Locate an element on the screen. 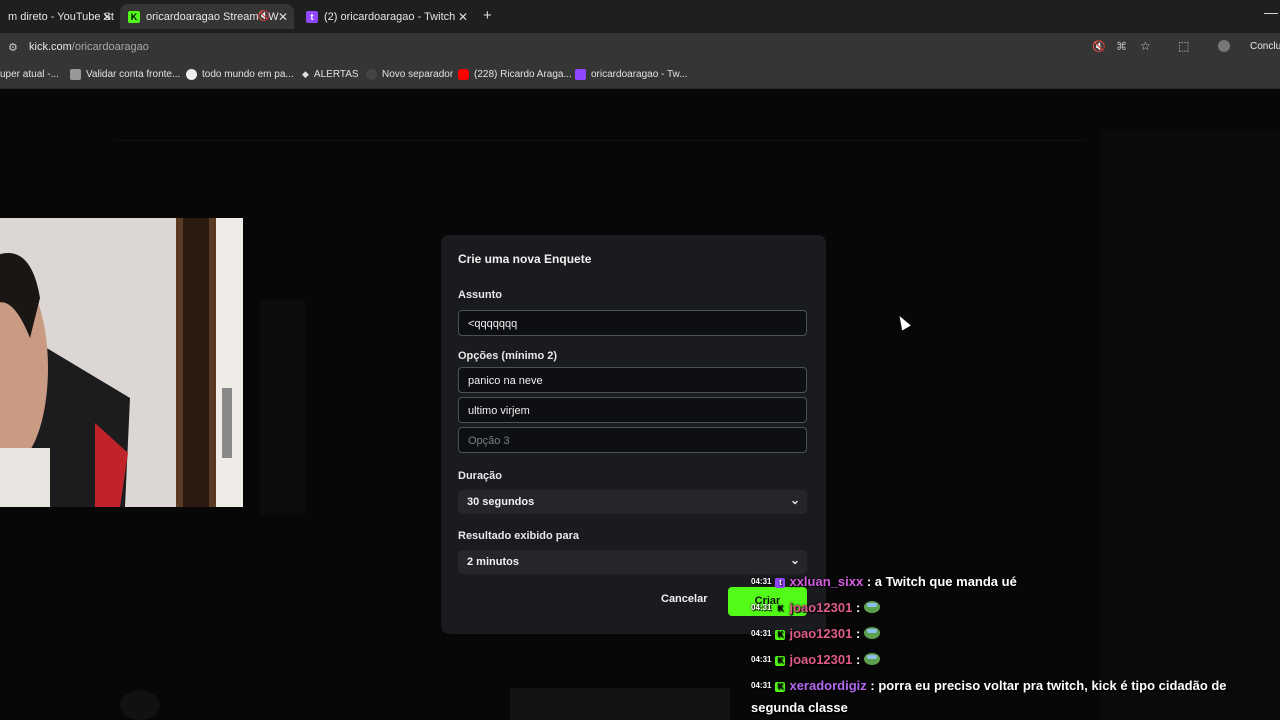 The height and width of the screenshot is (720, 1280). tab-label: m direto - YouTube St is located at coordinates (61, 16).